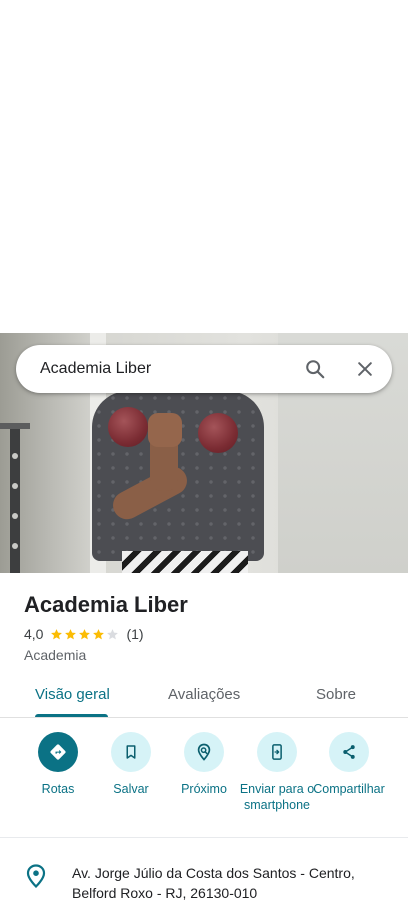 This screenshot has width=408, height=906. I want to click on share-label: Compartilhar, so click(349, 789).